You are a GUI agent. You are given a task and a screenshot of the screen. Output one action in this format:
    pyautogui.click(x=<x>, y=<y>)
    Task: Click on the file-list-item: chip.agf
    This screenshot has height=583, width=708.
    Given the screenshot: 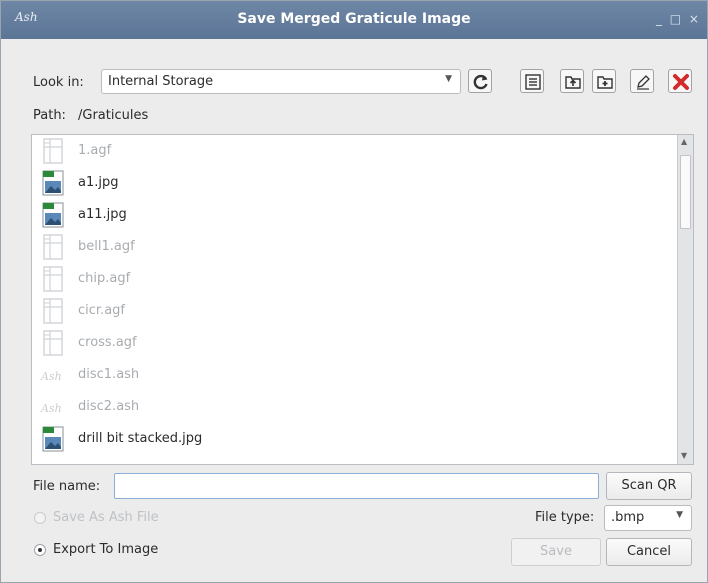 What is the action you would take?
    pyautogui.click(x=354, y=279)
    